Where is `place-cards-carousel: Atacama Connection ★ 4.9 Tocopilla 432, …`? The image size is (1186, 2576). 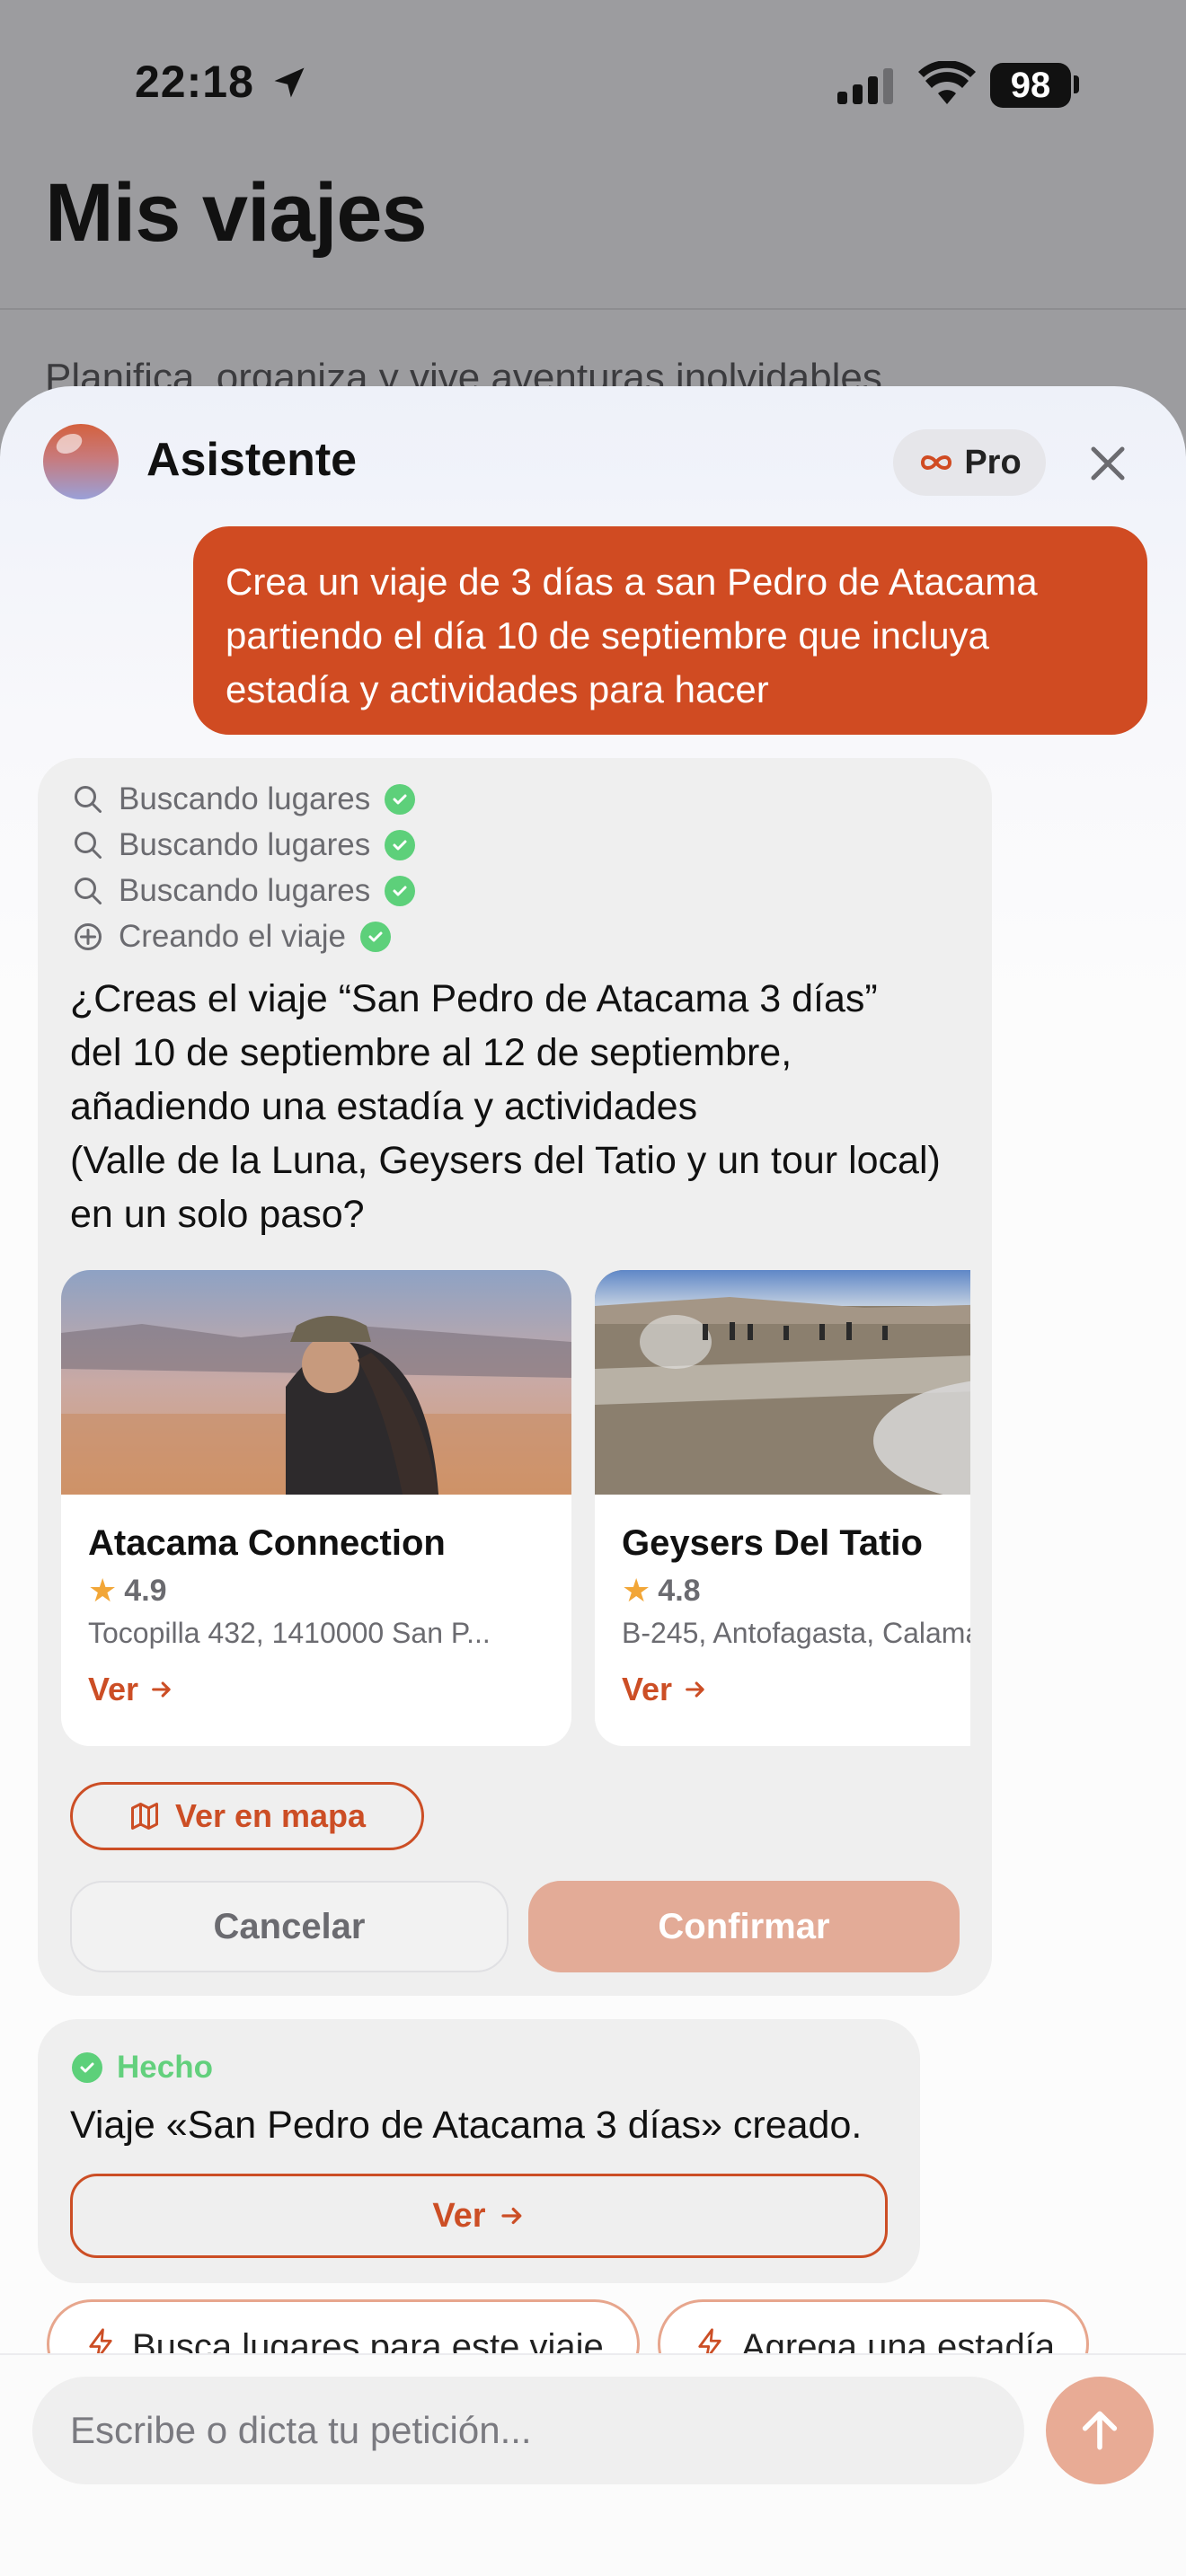 place-cards-carousel: Atacama Connection ★ 4.9 Tocopilla 432, … is located at coordinates (515, 1512).